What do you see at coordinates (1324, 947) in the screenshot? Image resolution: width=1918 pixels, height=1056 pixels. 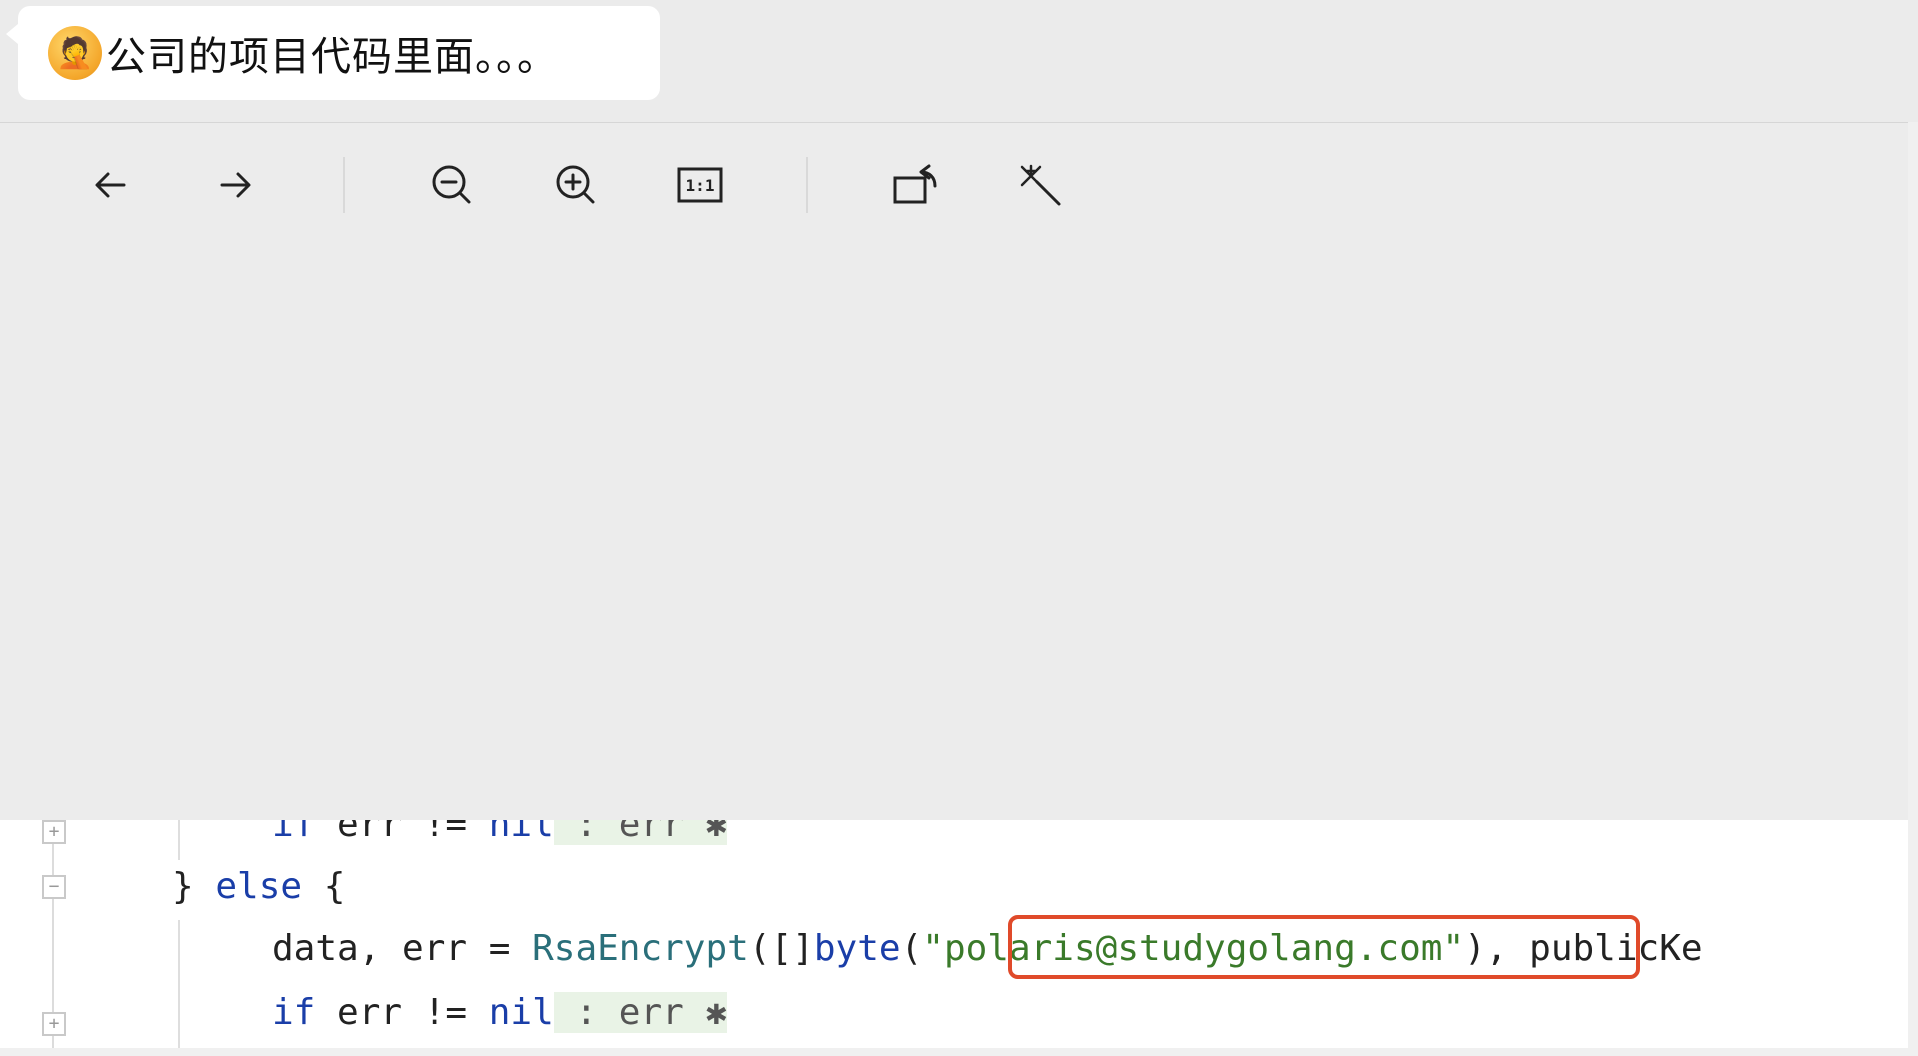 I see `highlight-annotation-box` at bounding box center [1324, 947].